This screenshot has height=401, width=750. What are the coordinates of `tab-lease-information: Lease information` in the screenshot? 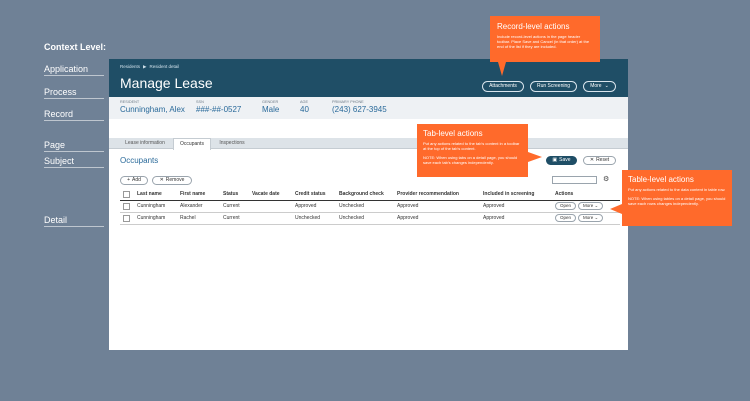 It's located at (145, 143).